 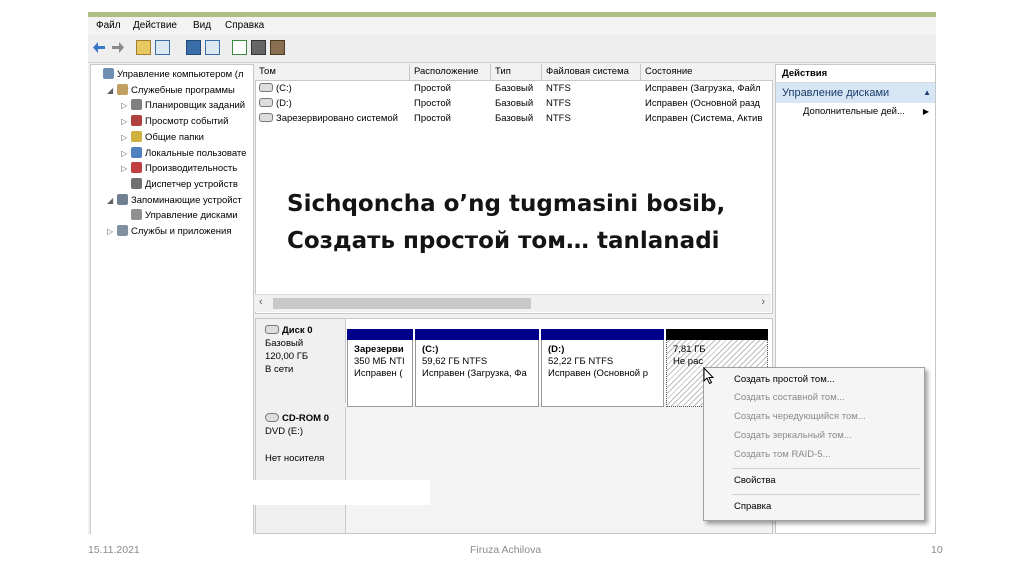 I want to click on column-type: Тип, so click(x=516, y=72).